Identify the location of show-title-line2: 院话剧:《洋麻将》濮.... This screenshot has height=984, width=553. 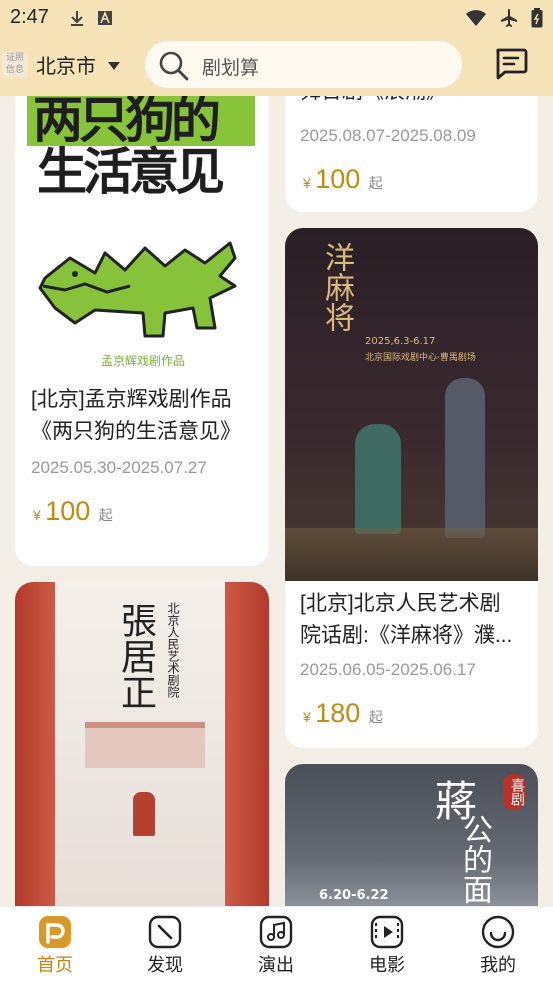
(406, 635).